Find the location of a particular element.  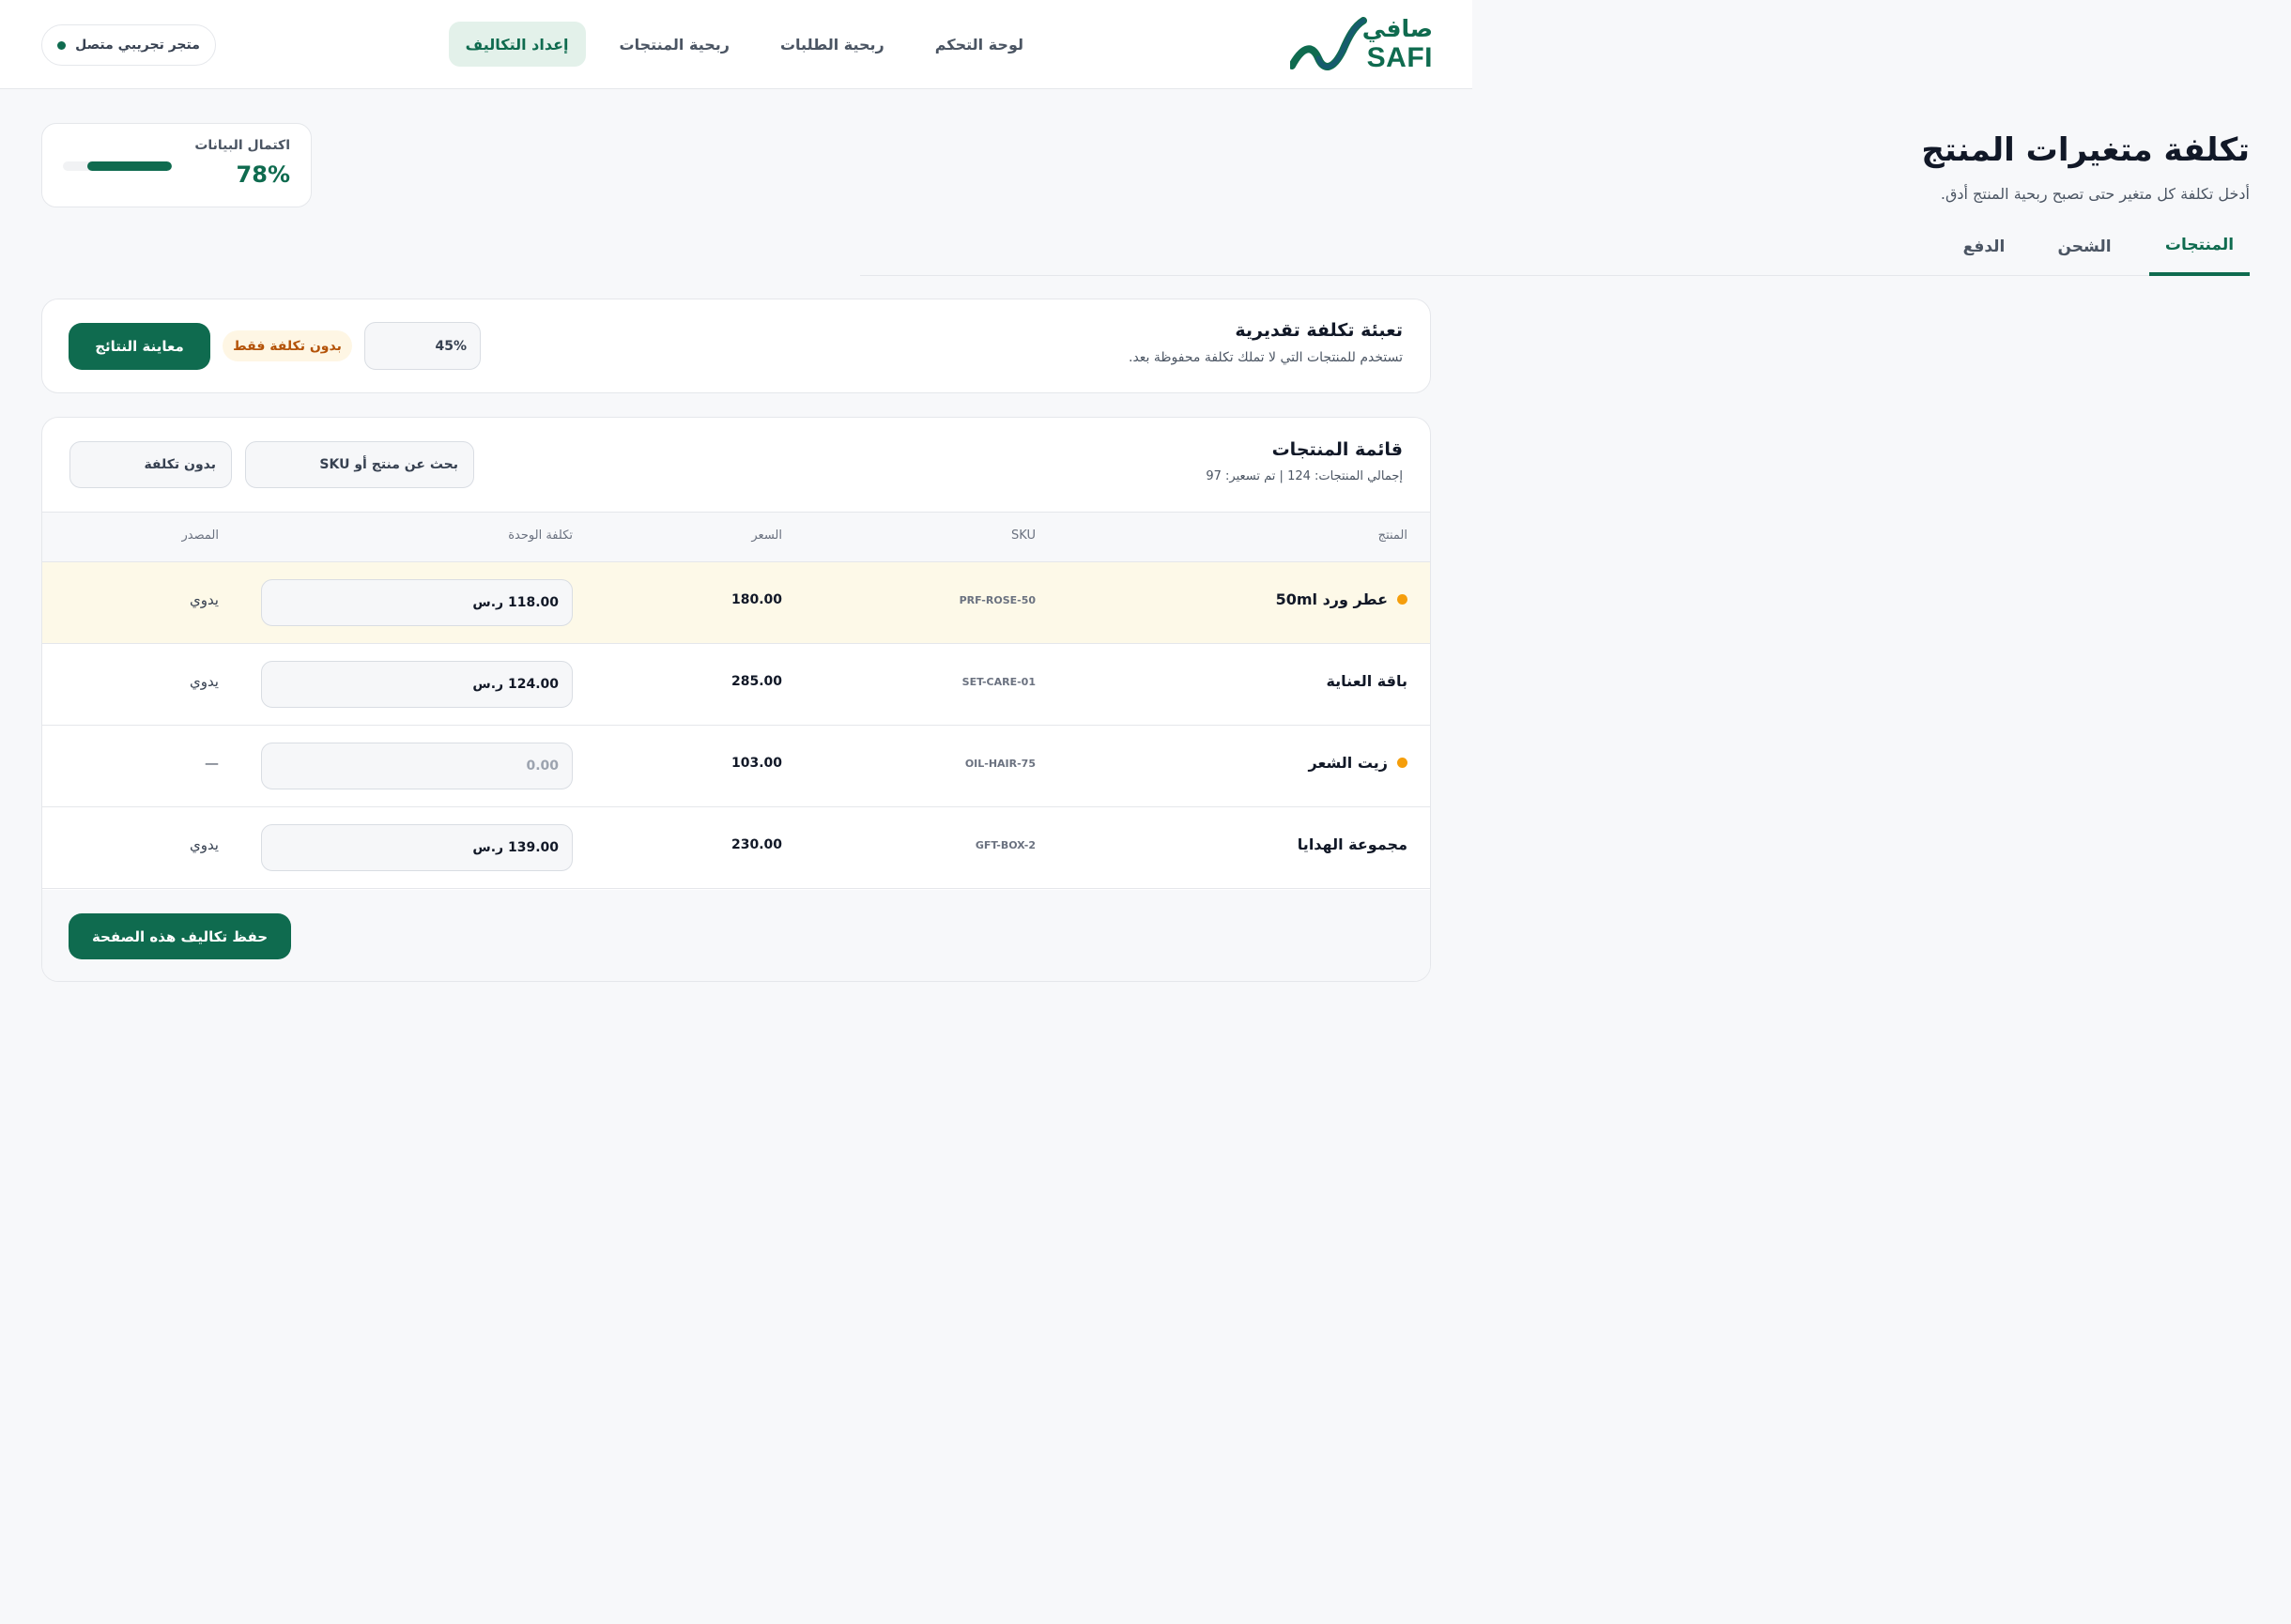

column-header-source: المصدر is located at coordinates (200, 536).